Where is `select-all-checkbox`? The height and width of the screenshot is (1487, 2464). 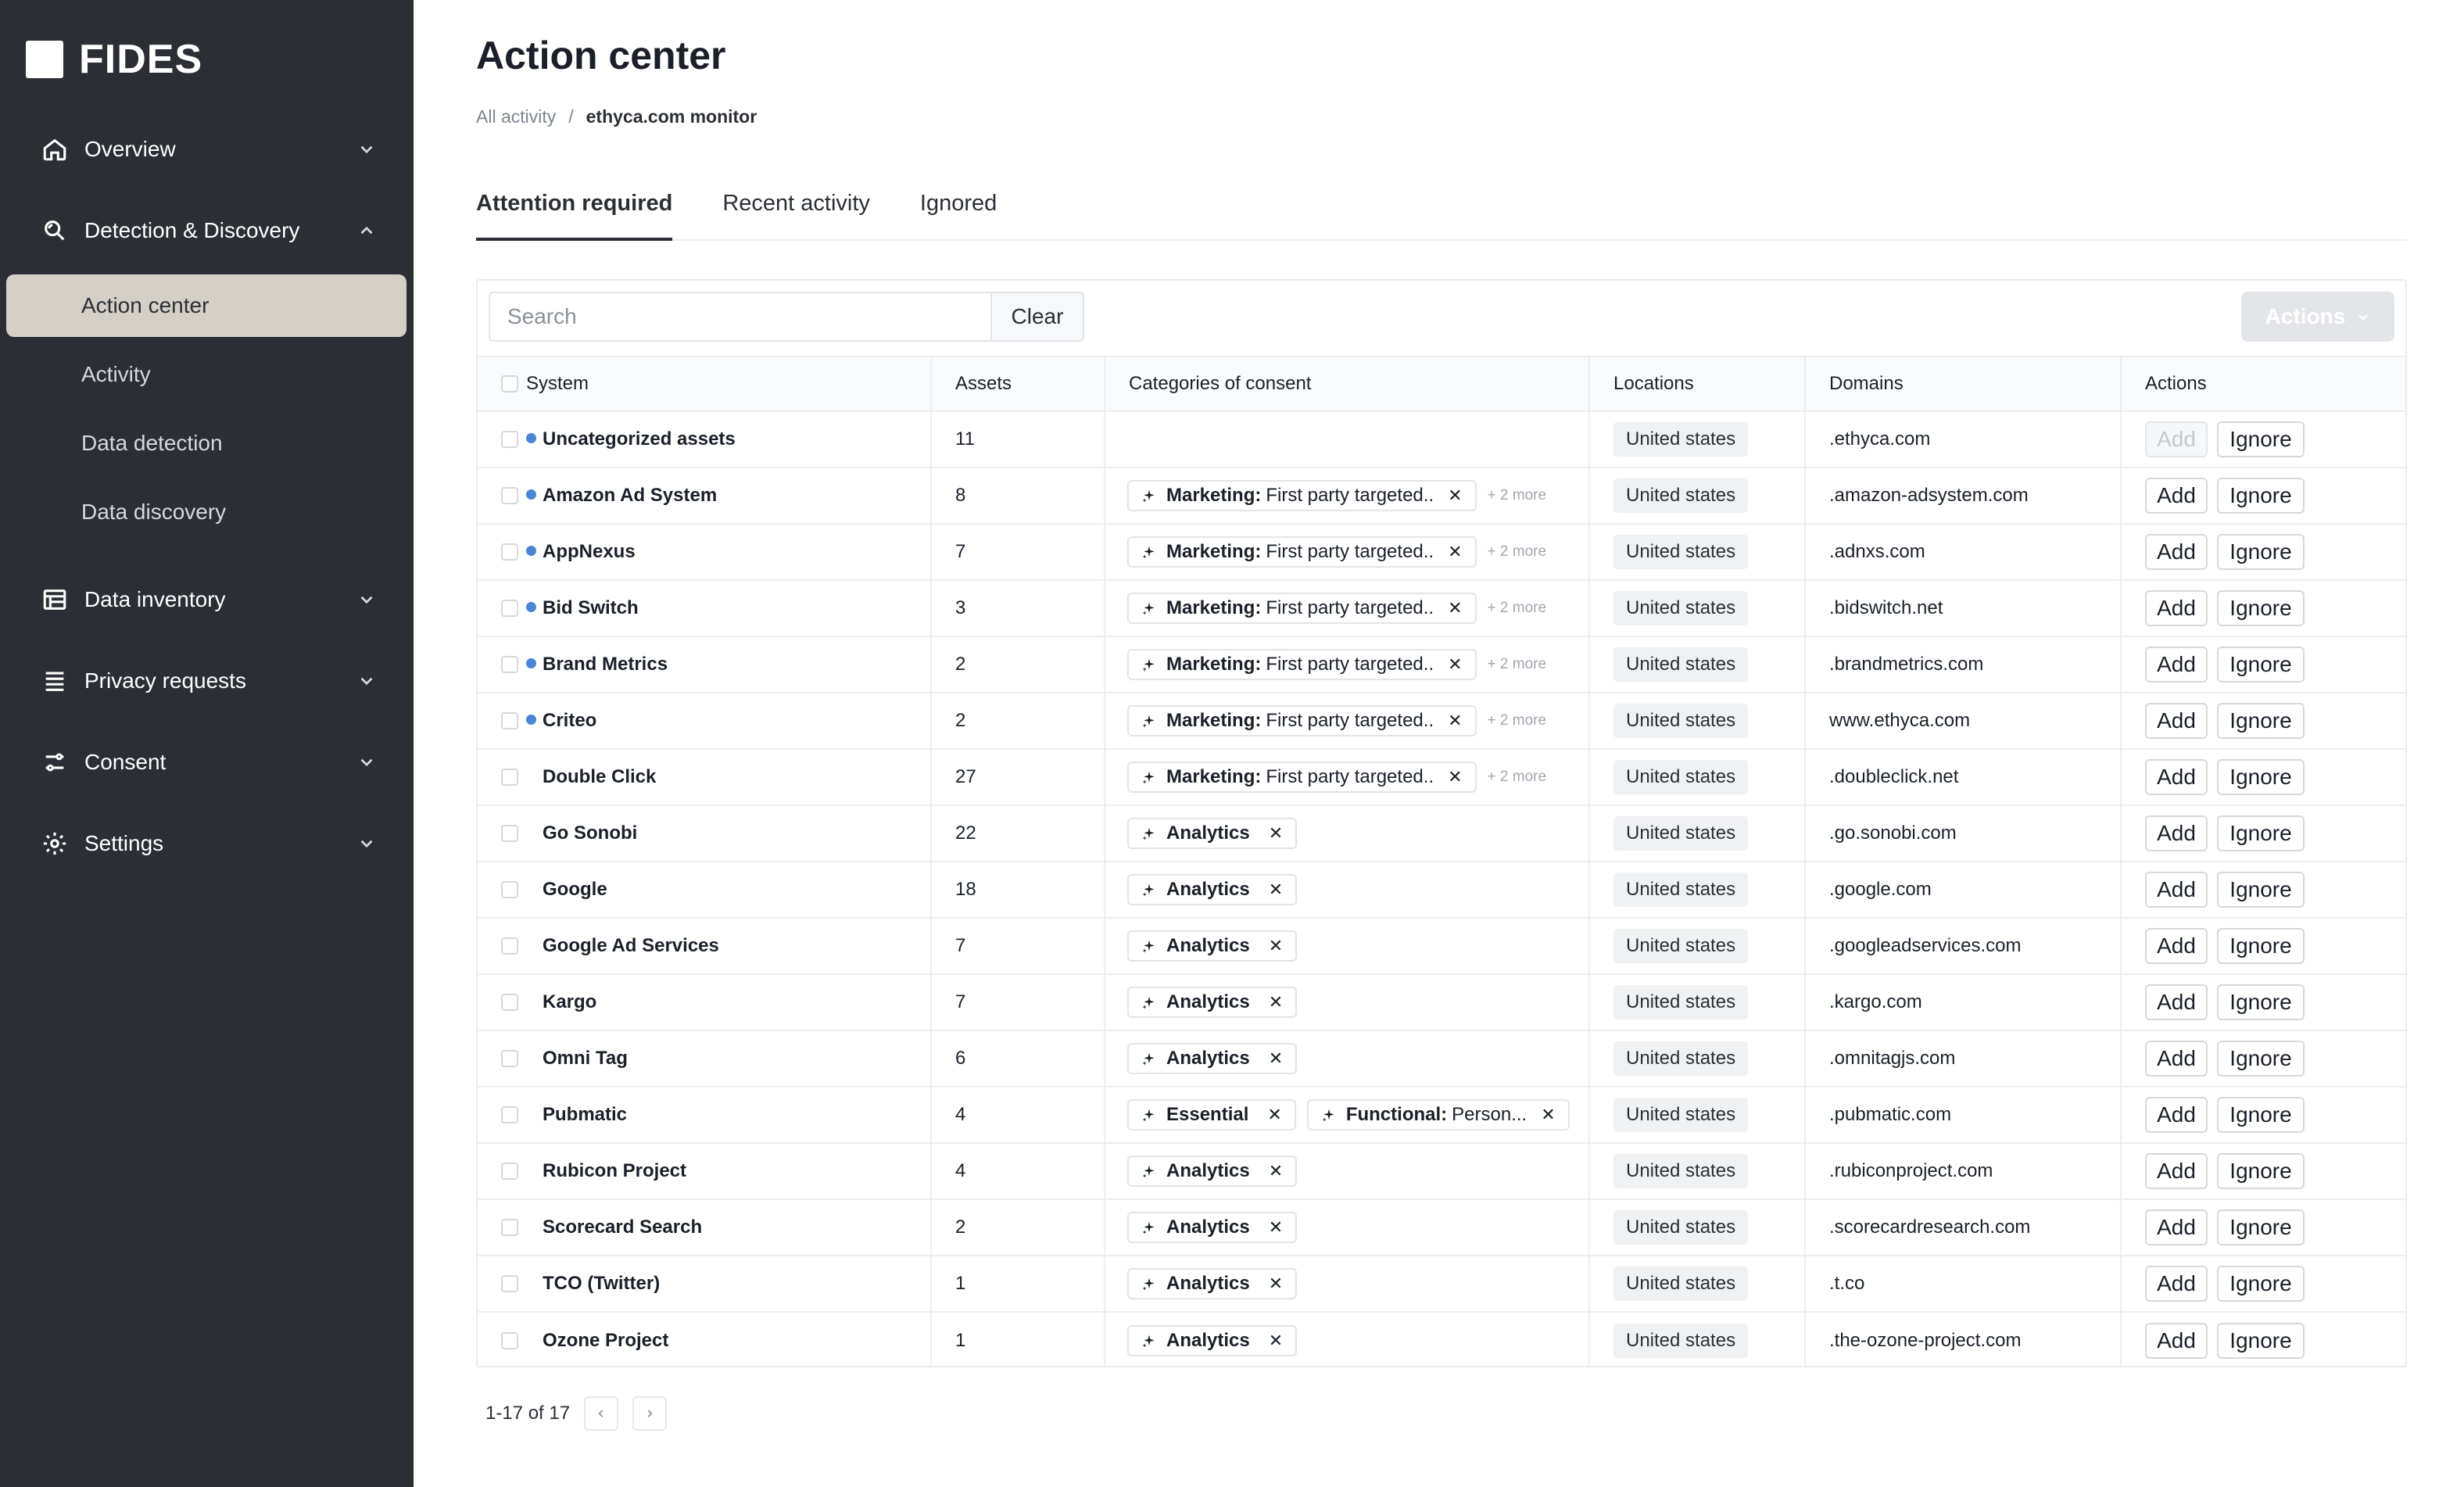 select-all-checkbox is located at coordinates (510, 384).